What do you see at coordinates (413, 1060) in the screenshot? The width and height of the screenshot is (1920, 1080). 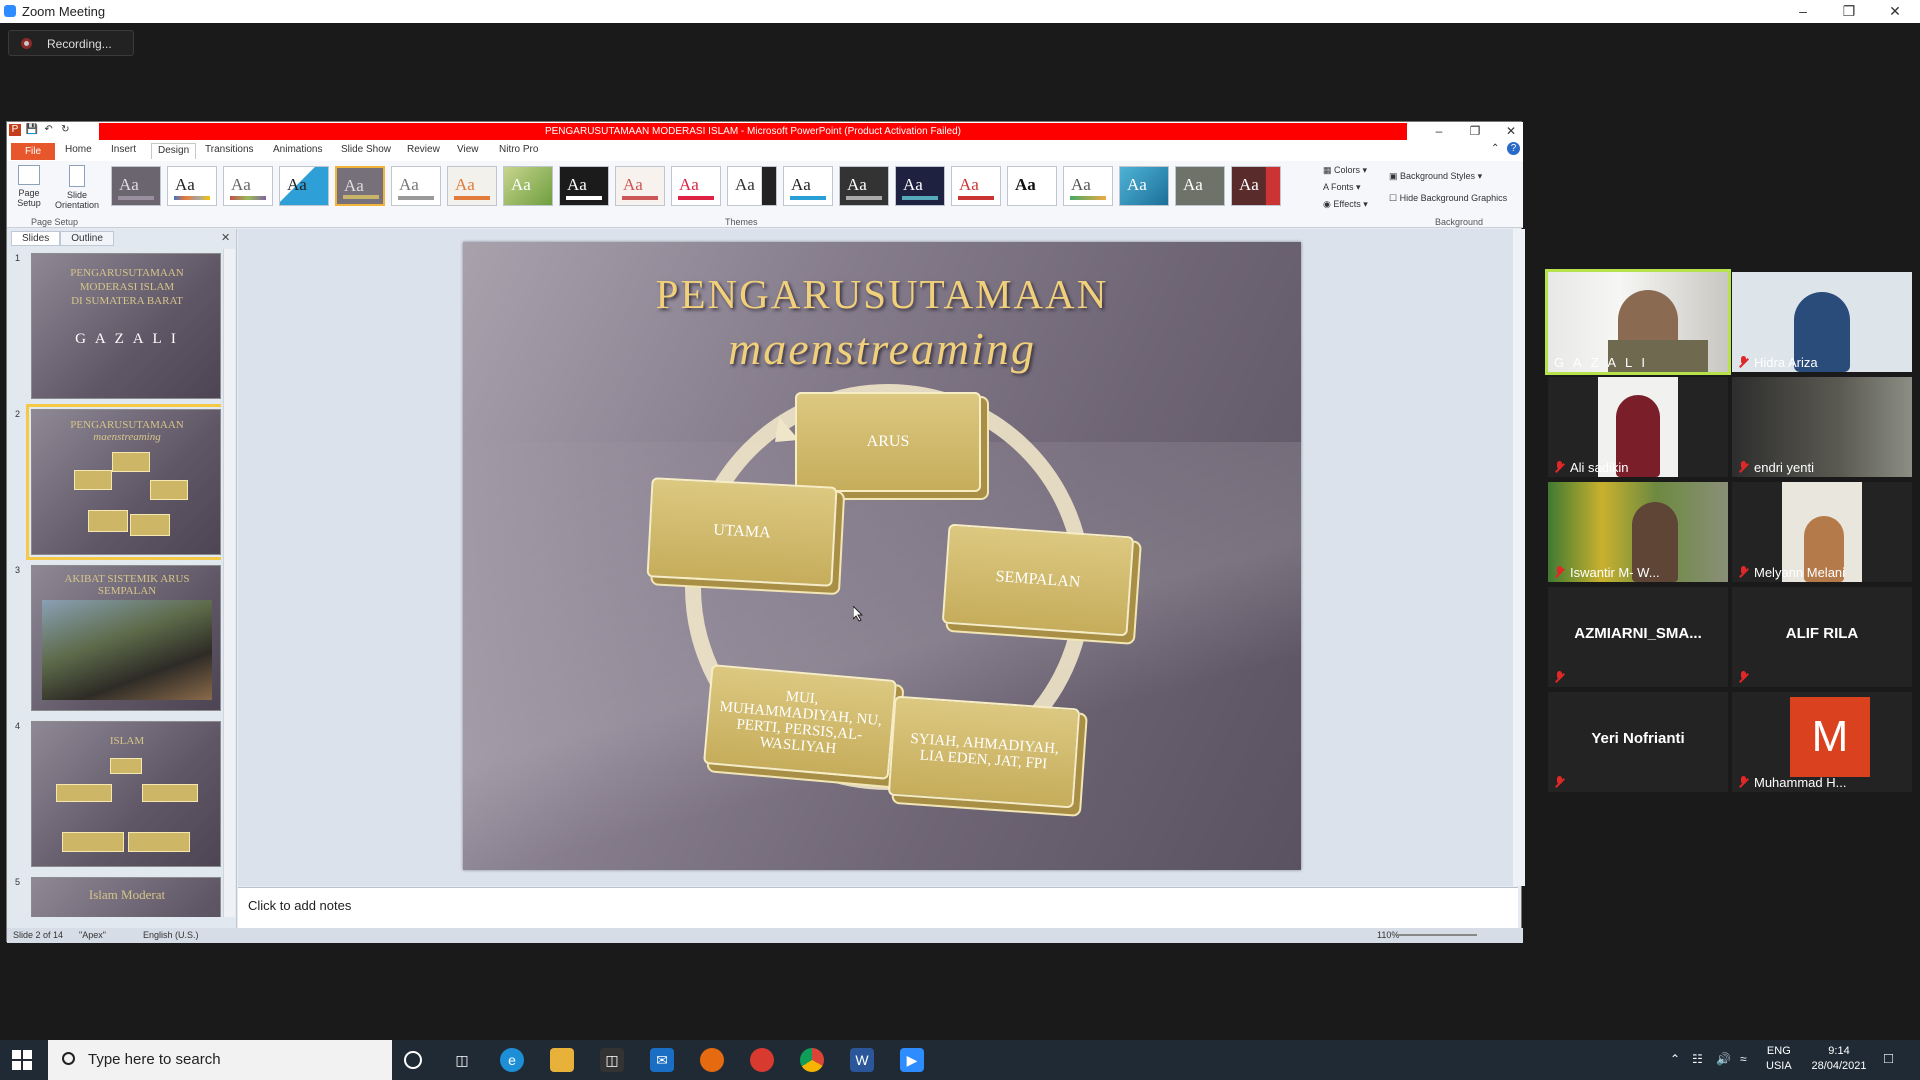 I see `cortana-icon` at bounding box center [413, 1060].